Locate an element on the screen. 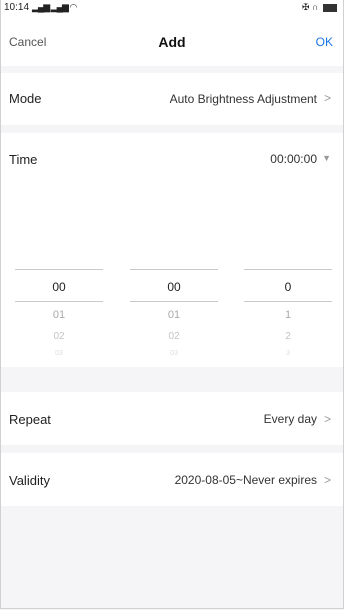  time-label: Time is located at coordinates (23, 159).